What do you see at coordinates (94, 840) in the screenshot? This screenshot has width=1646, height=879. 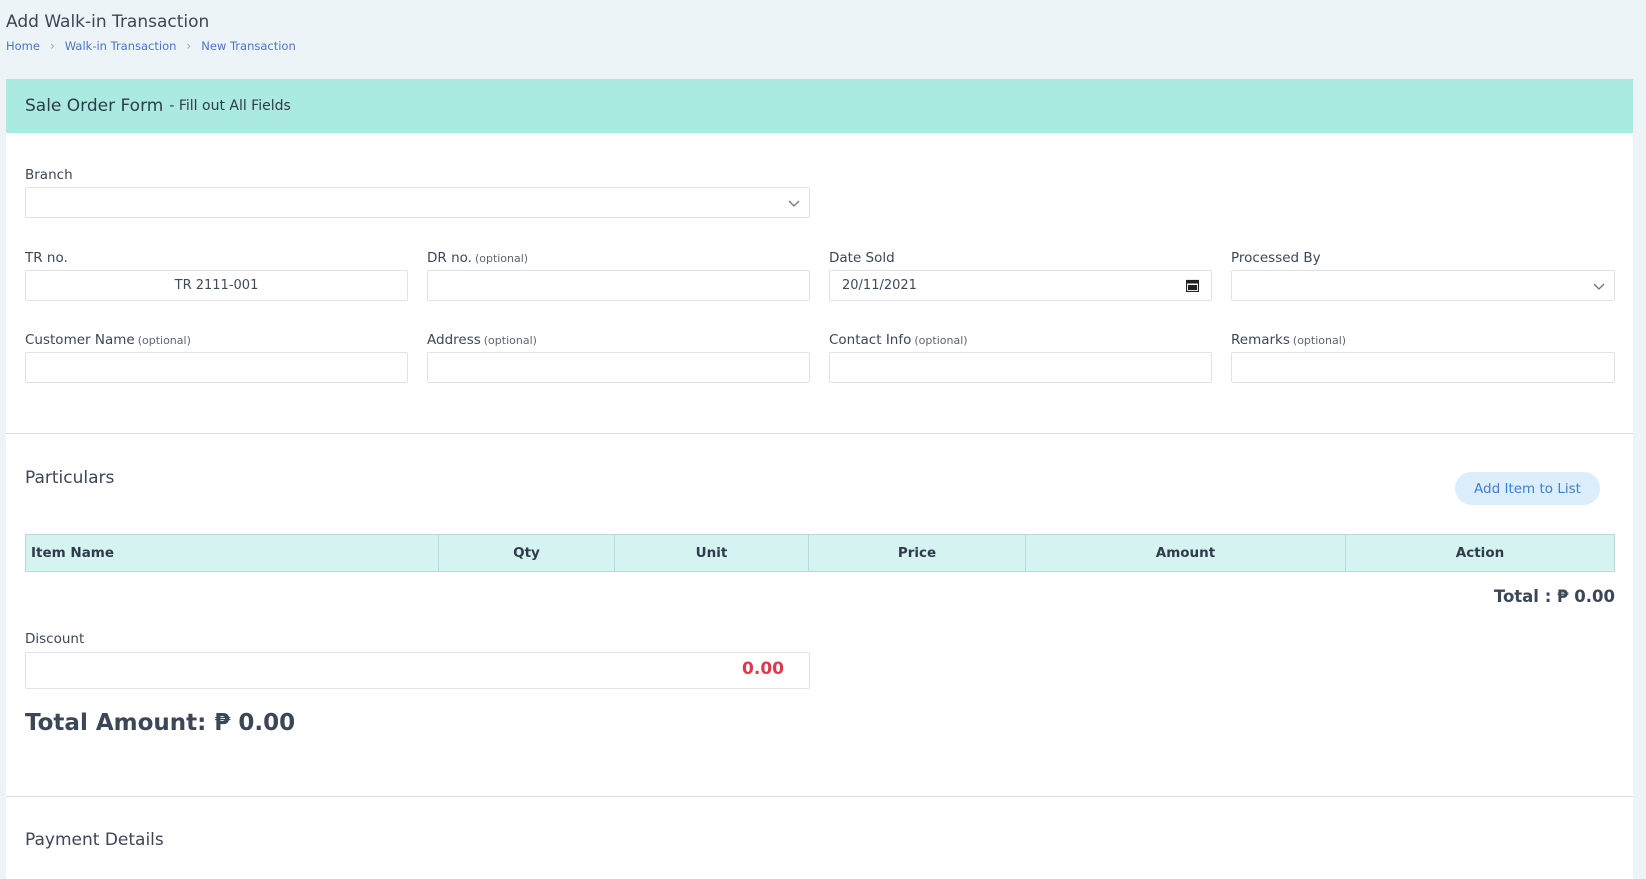 I see `payment-details-title: Payment Details` at bounding box center [94, 840].